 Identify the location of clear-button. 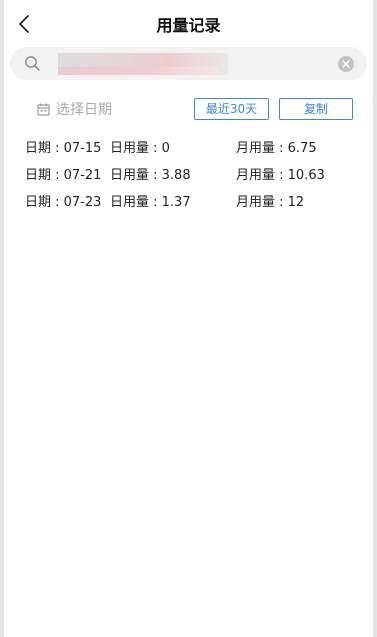
(346, 64).